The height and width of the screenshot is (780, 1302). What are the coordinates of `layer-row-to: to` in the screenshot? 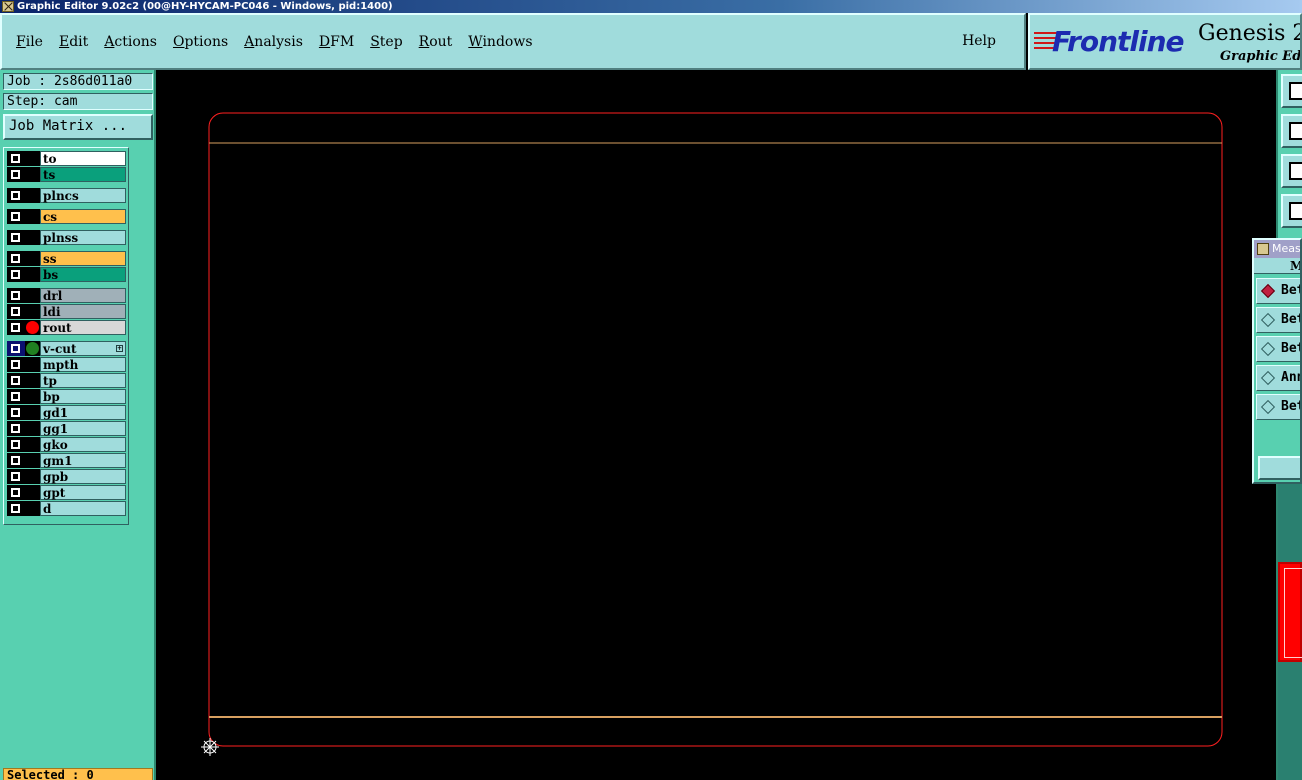 It's located at (66, 158).